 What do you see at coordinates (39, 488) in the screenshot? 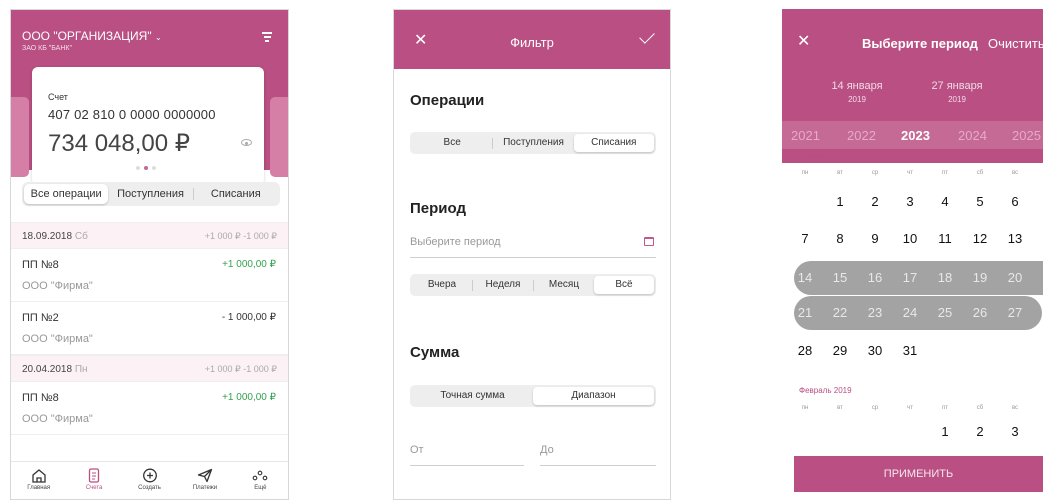
I see `nav-label: Главная` at bounding box center [39, 488].